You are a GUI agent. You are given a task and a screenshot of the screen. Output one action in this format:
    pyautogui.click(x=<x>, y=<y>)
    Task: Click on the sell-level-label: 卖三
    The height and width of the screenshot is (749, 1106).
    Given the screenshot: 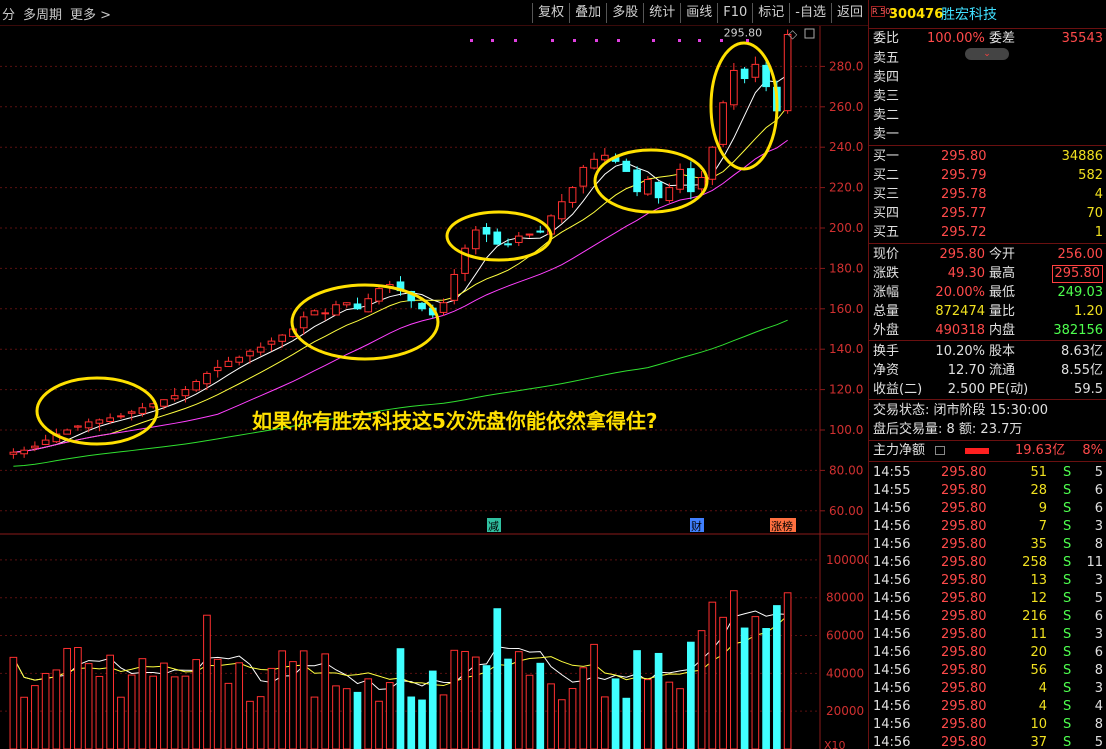 What is the action you would take?
    pyautogui.click(x=886, y=96)
    